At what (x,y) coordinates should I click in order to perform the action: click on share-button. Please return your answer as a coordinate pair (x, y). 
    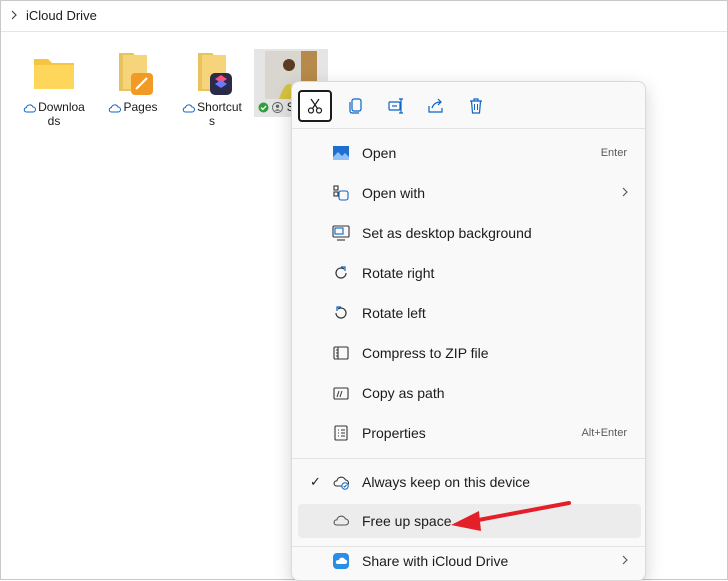
    Looking at the image, I should click on (436, 106).